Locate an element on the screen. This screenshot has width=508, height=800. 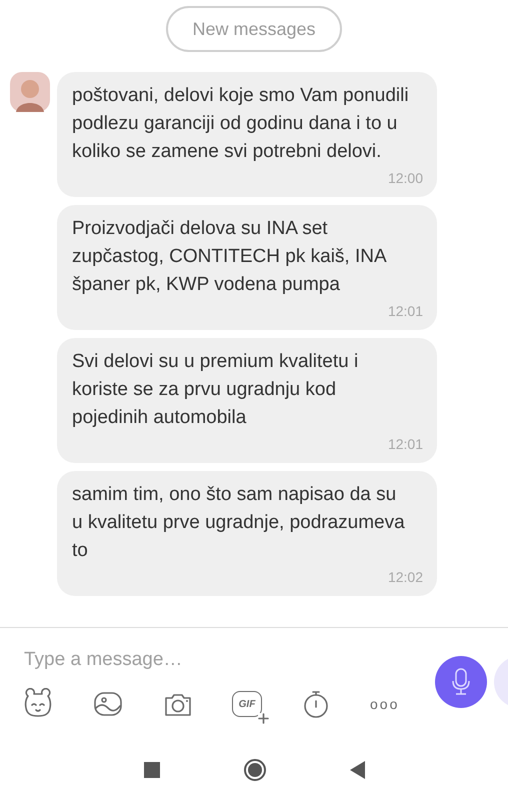
back-icon is located at coordinates (357, 770).